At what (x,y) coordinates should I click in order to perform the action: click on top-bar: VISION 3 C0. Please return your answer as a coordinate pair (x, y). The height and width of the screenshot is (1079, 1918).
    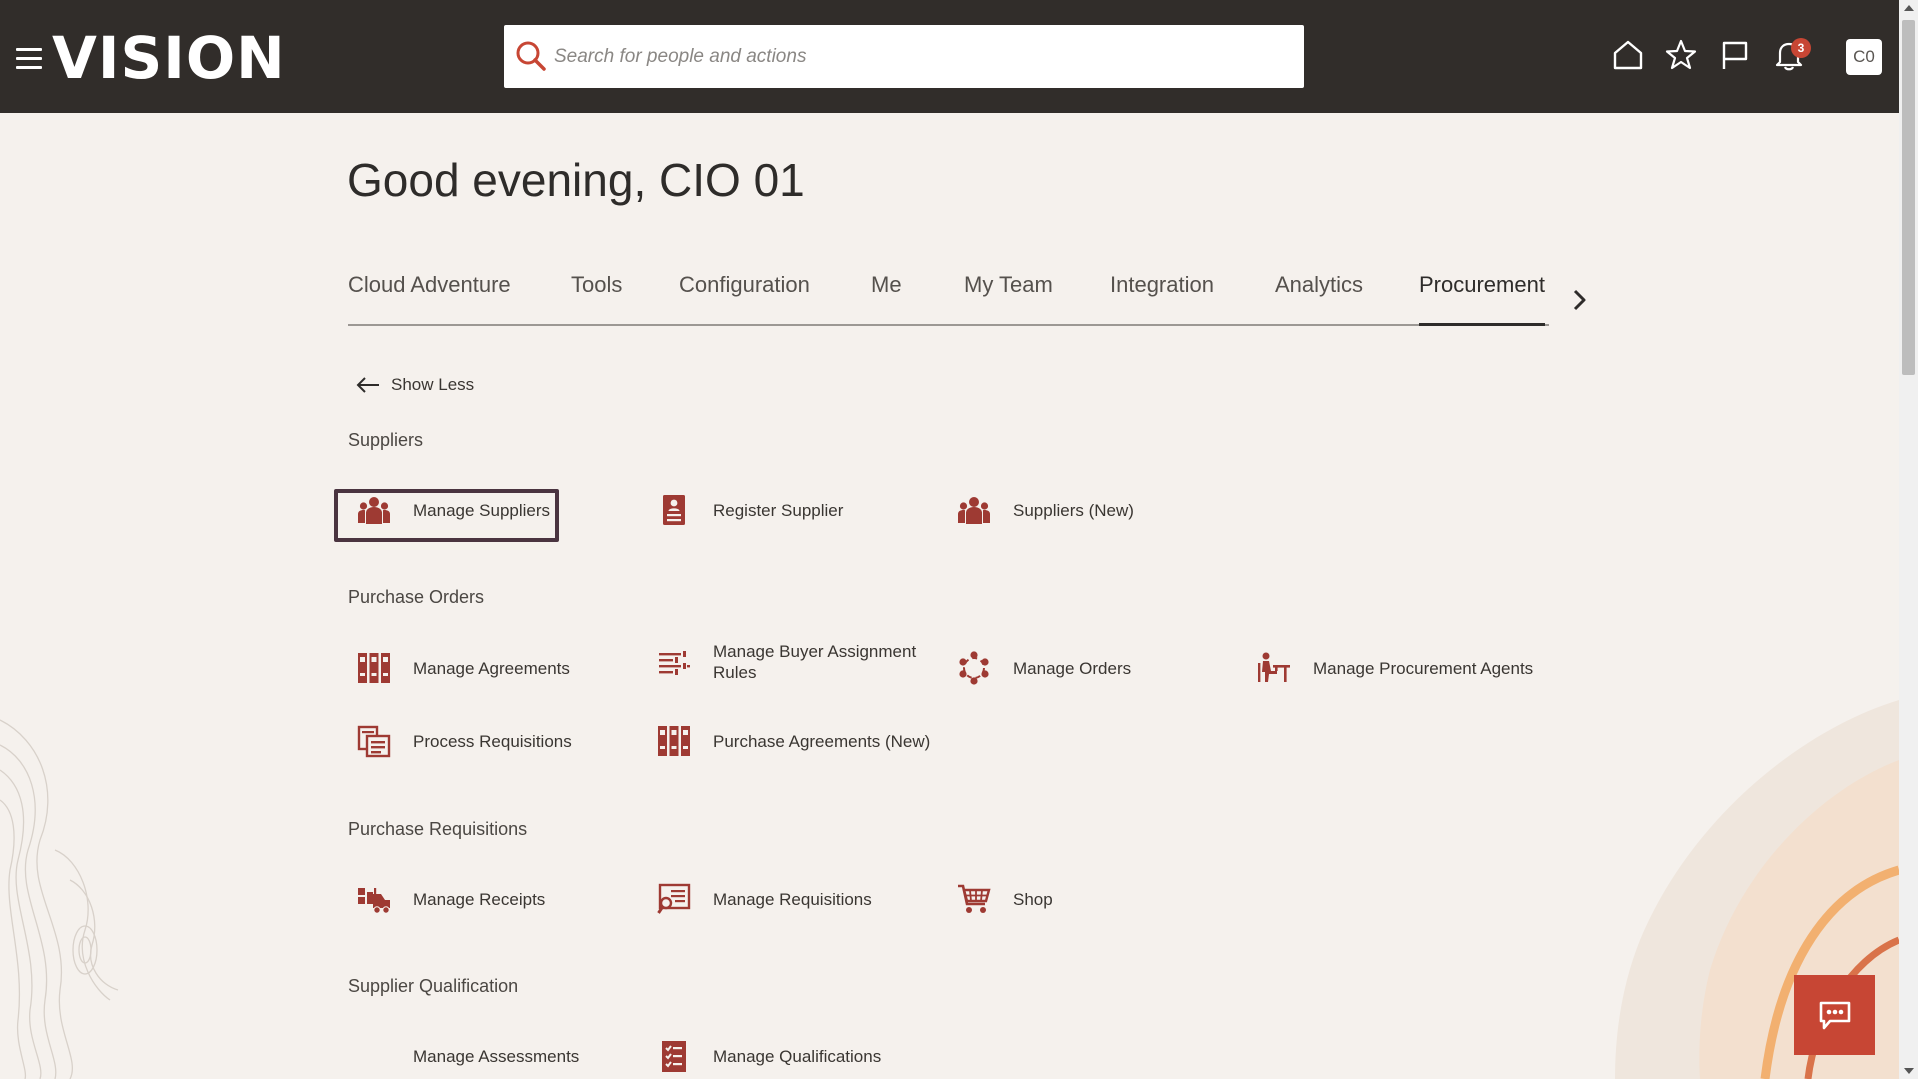
    Looking at the image, I should click on (949, 56).